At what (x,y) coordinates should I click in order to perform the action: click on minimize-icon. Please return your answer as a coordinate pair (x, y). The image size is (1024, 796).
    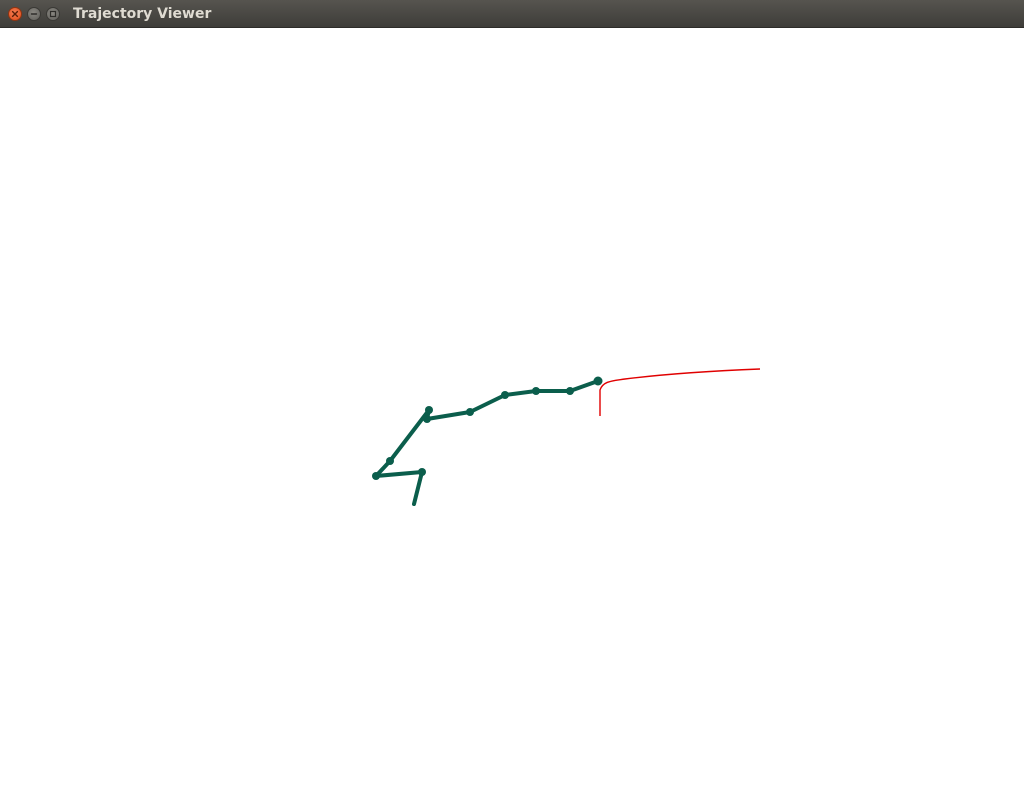
    Looking at the image, I should click on (34, 14).